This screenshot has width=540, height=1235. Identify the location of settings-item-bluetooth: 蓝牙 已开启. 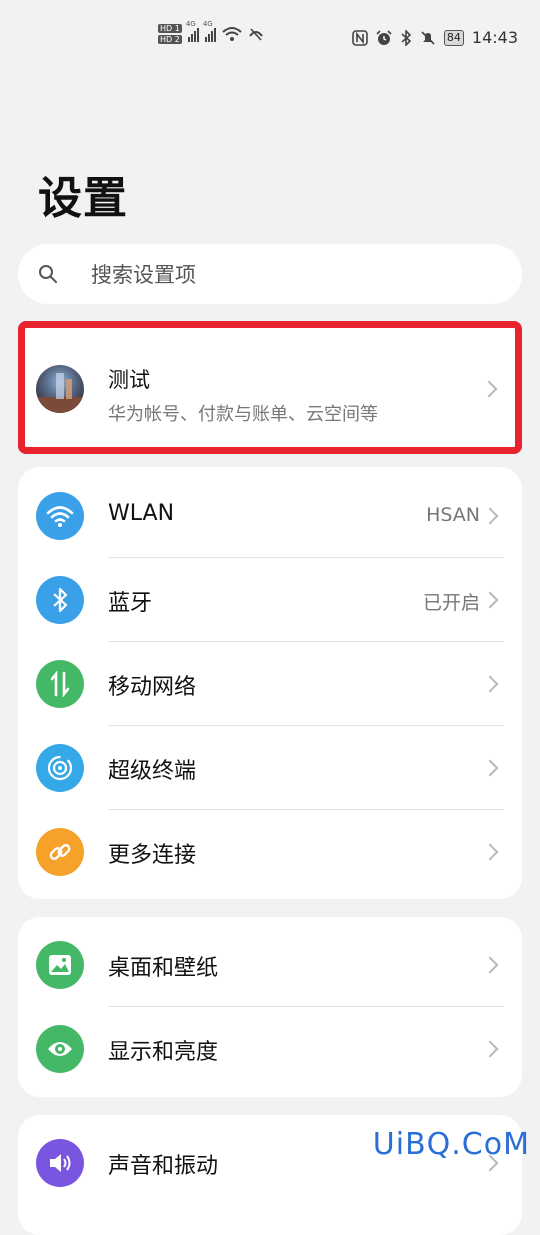
(270, 600).